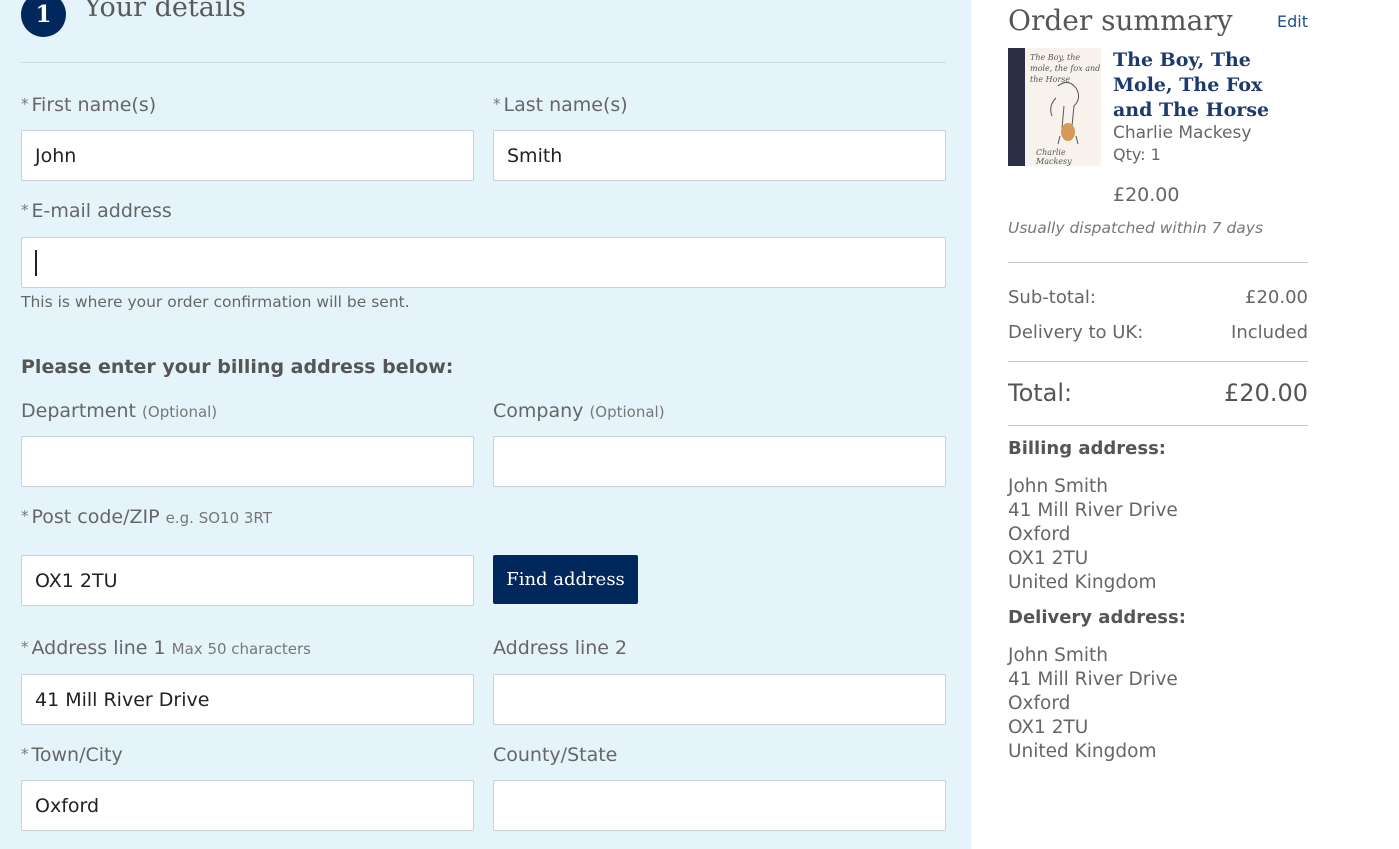 Image resolution: width=1399 pixels, height=849 pixels. What do you see at coordinates (1136, 228) in the screenshot?
I see `dispatch-note: Usually dispatched within 7 days` at bounding box center [1136, 228].